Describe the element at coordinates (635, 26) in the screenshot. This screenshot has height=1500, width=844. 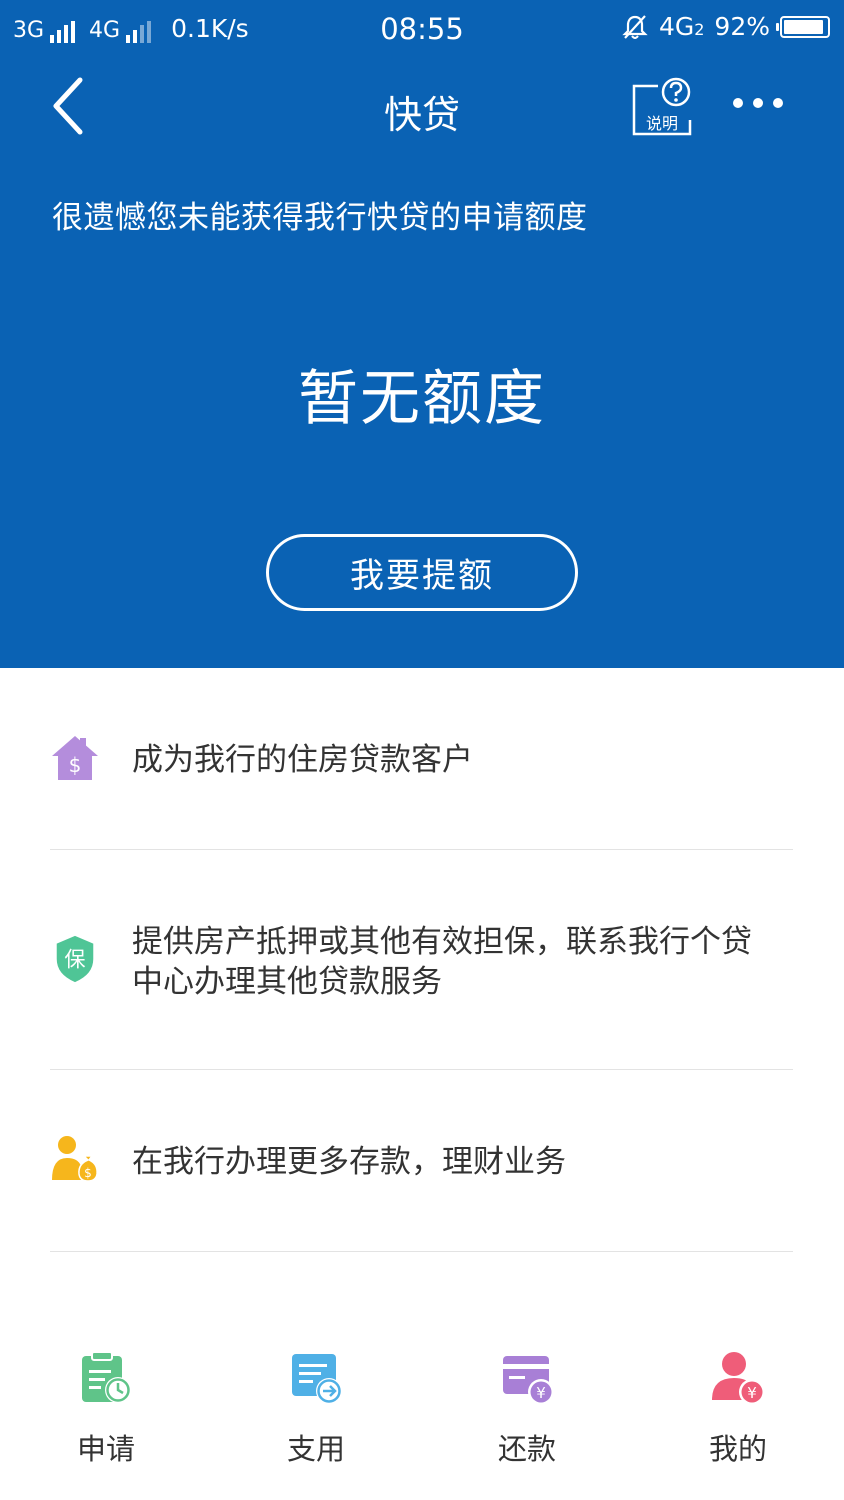
I see `alarm-off-icon` at that location.